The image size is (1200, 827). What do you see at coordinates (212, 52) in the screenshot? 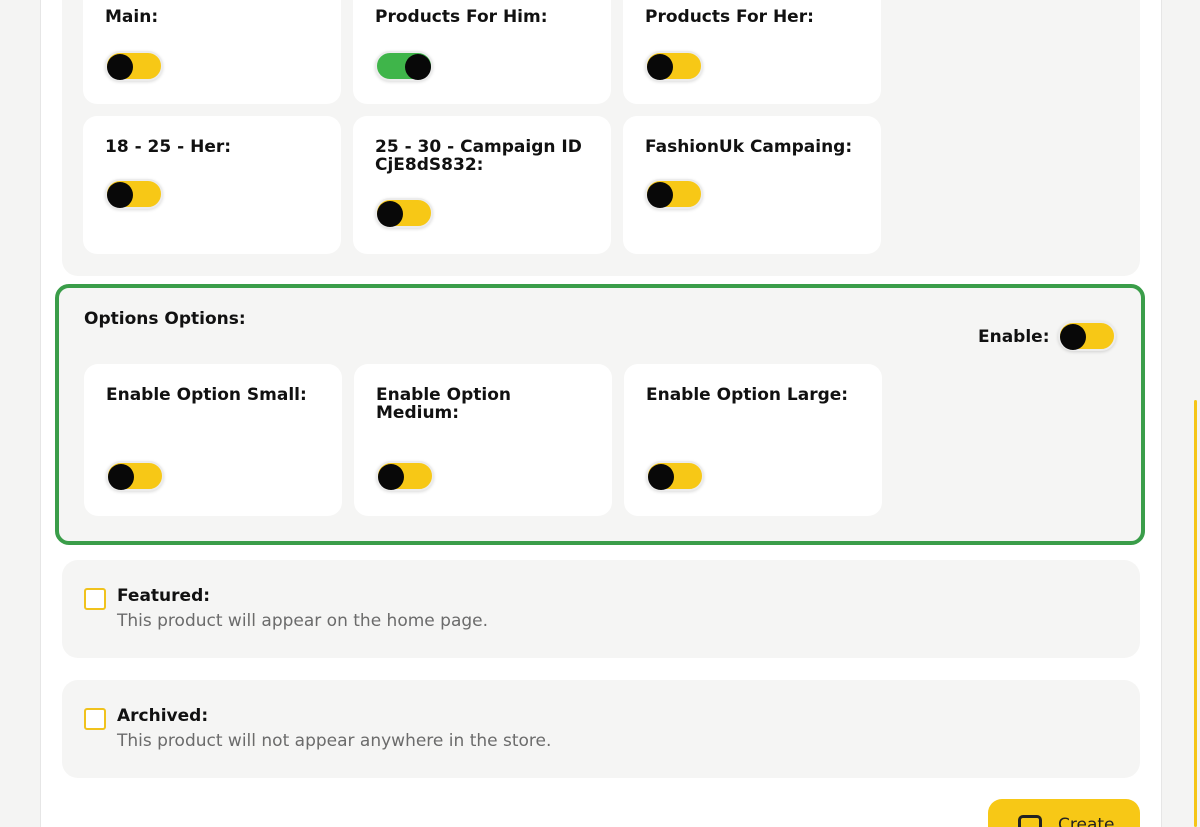
I see `collection-card-main: Main:` at bounding box center [212, 52].